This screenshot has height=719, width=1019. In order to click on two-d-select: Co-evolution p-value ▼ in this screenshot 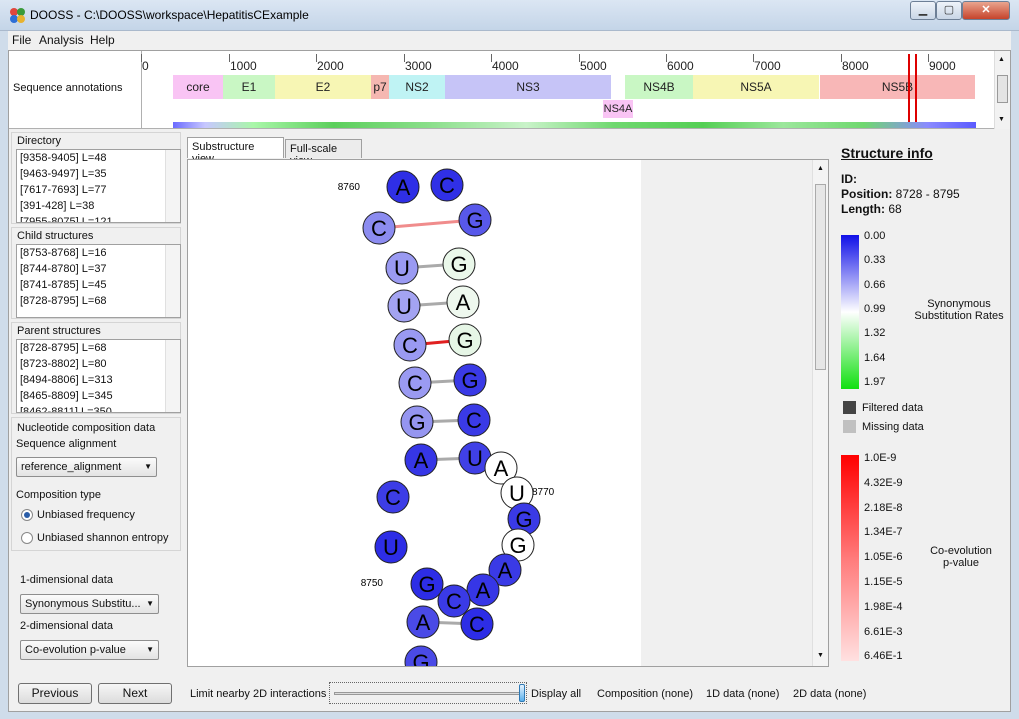, I will do `click(89, 650)`.